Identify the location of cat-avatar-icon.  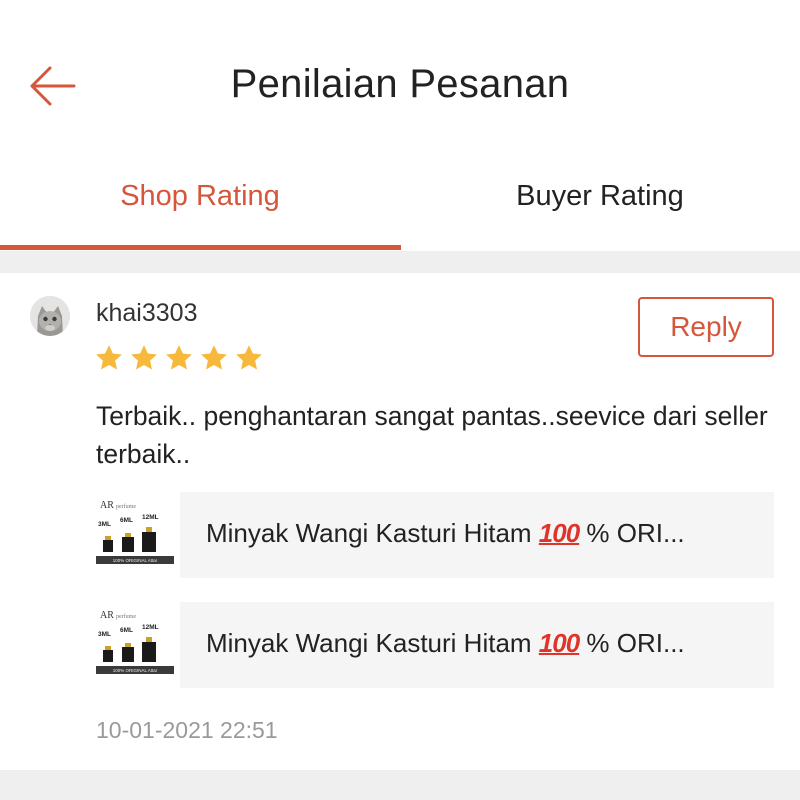
(50, 316).